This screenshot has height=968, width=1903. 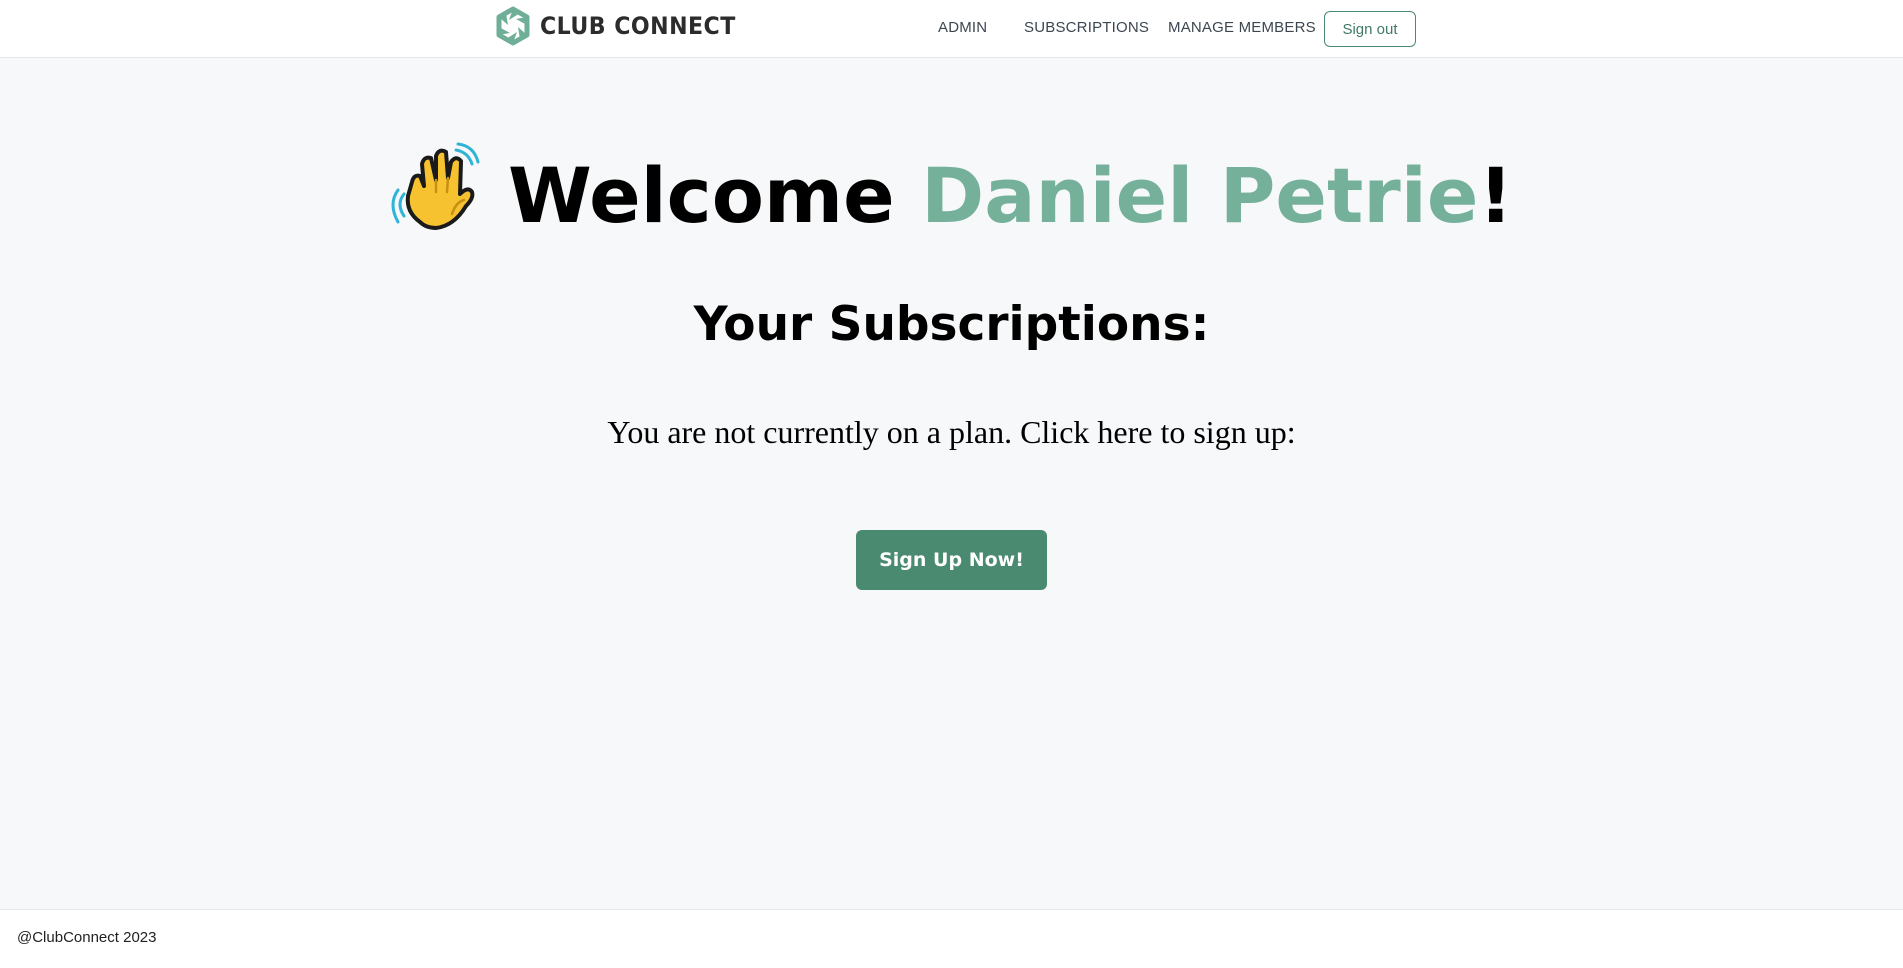 I want to click on user-name: Daniel Petrie, so click(x=1200, y=195).